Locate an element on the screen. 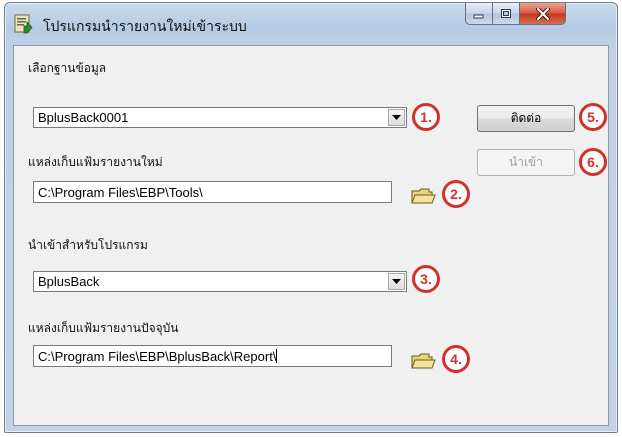 This screenshot has height=437, width=622. maximize-button is located at coordinates (506, 14).